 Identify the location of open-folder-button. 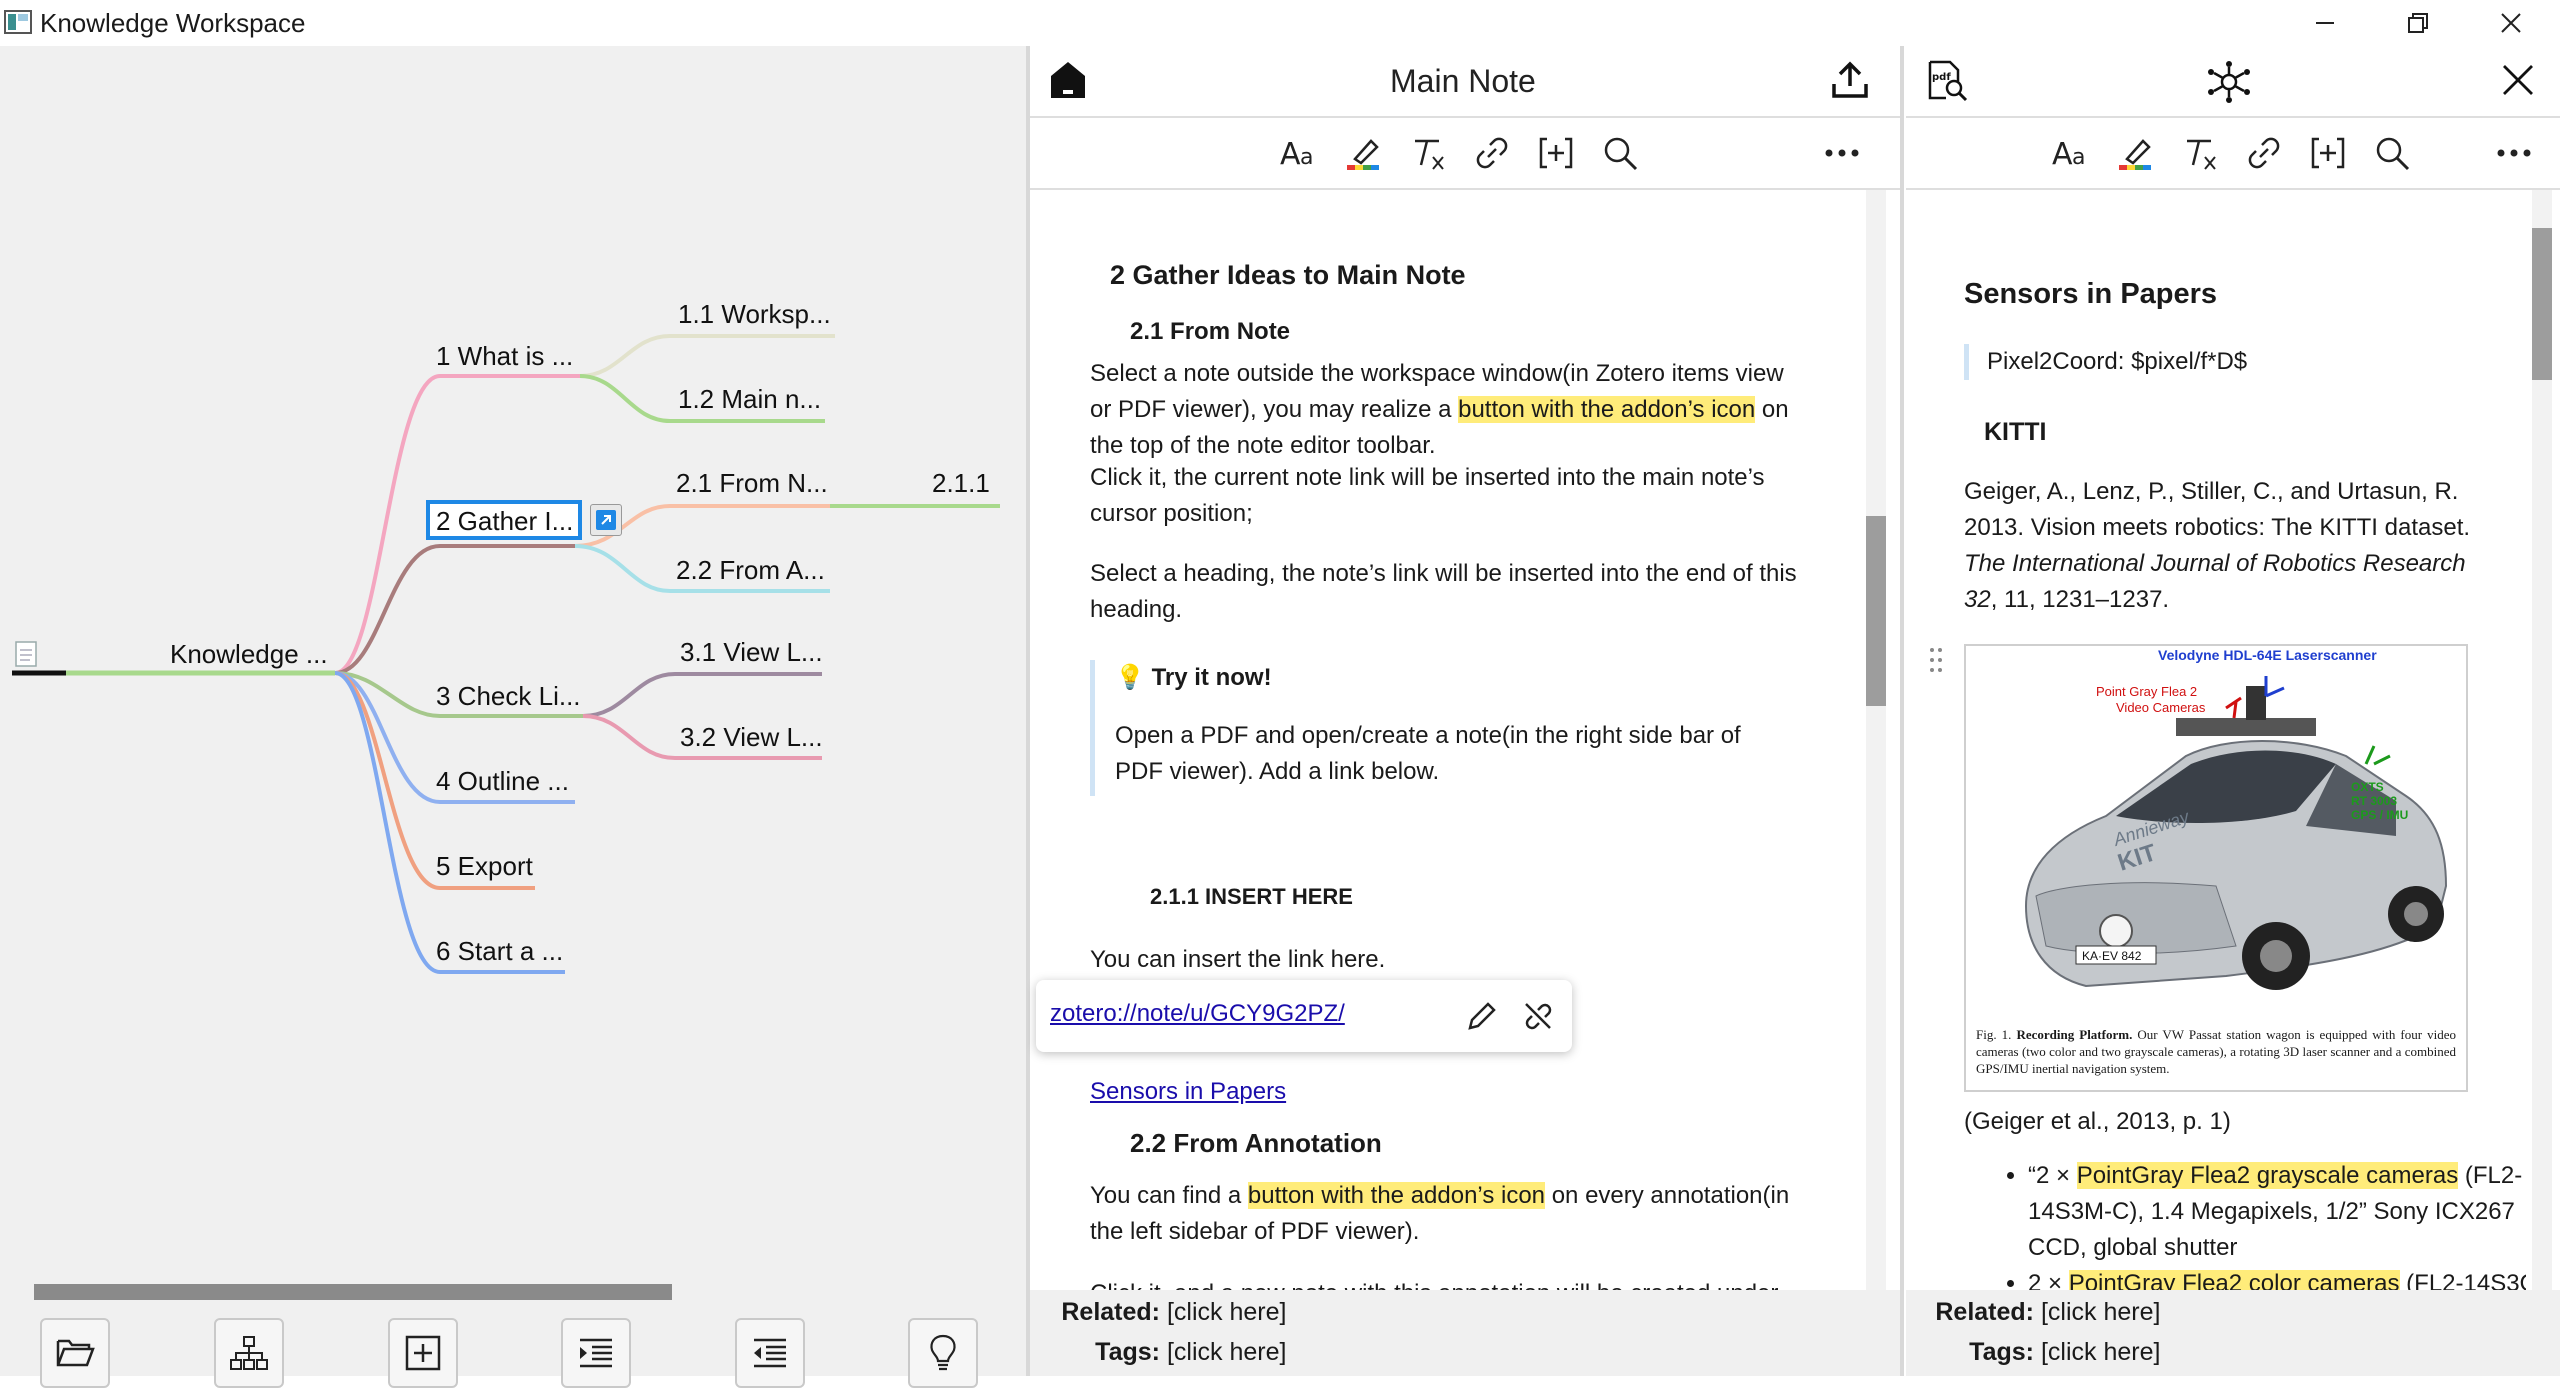
(75, 1353).